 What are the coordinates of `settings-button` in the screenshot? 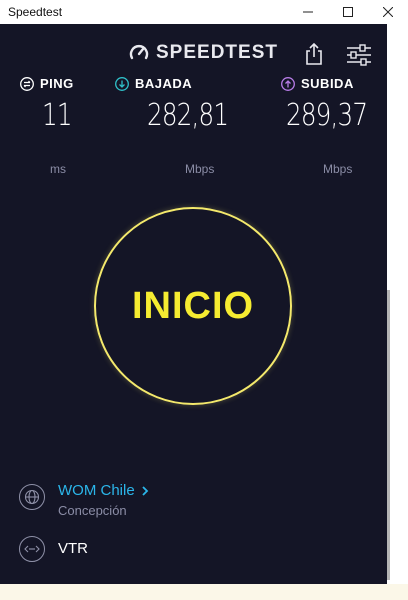 It's located at (359, 55).